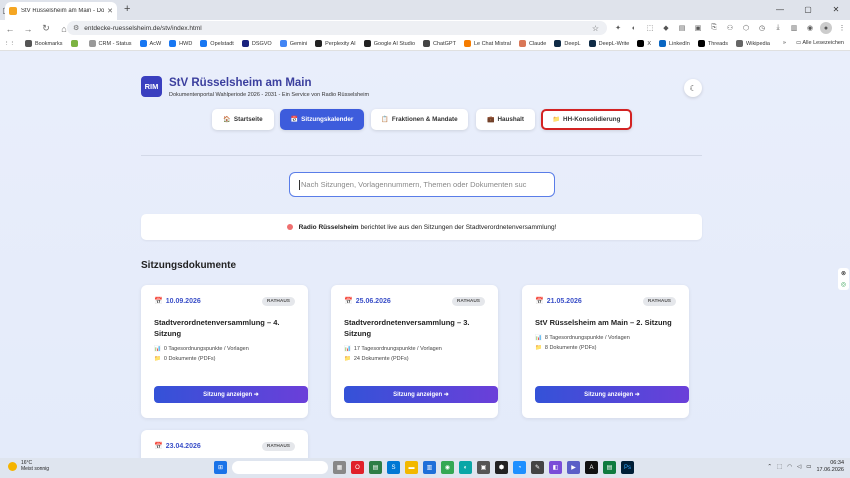 This screenshot has width=850, height=478. Describe the element at coordinates (501, 467) in the screenshot. I see `app-icon: ⬢` at that location.